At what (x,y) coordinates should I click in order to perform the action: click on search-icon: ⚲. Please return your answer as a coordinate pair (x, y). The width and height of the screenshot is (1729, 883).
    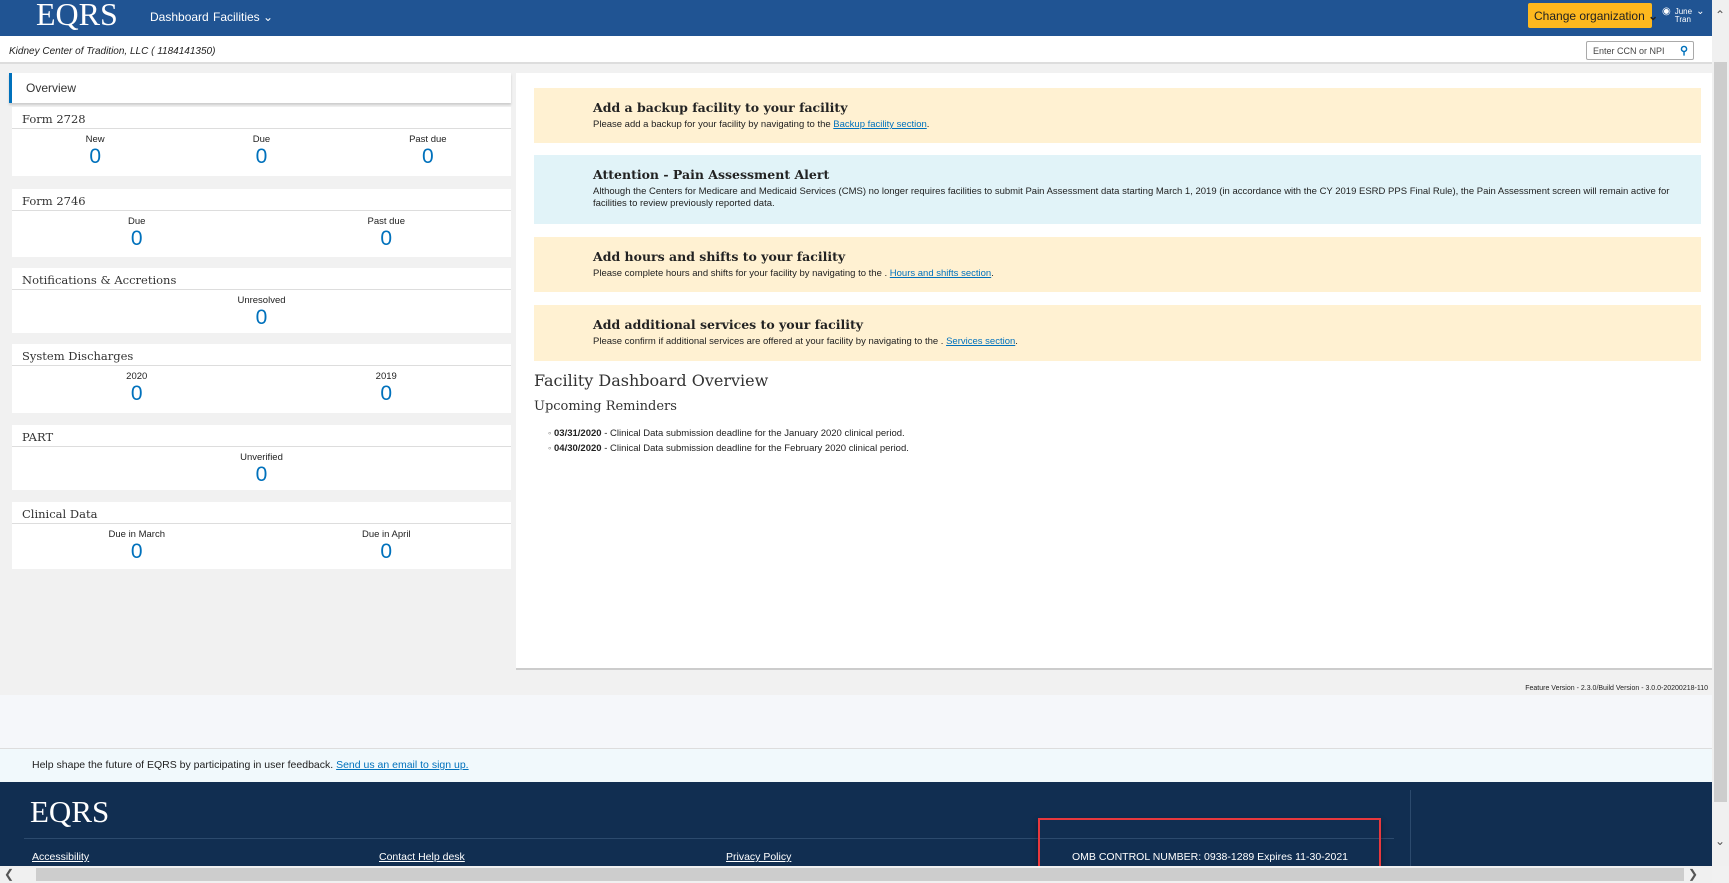
    Looking at the image, I should click on (1684, 50).